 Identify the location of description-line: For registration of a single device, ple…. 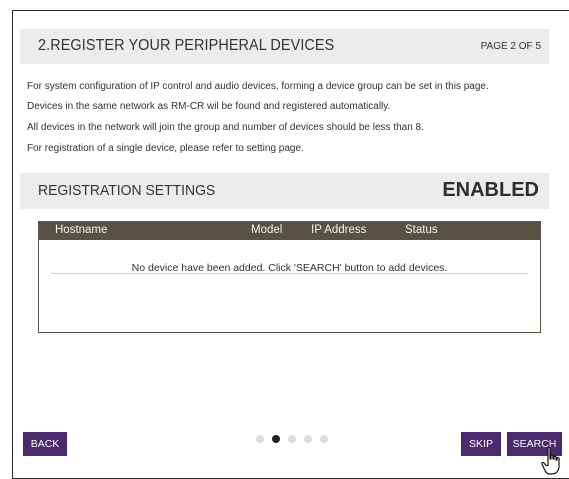
(165, 148).